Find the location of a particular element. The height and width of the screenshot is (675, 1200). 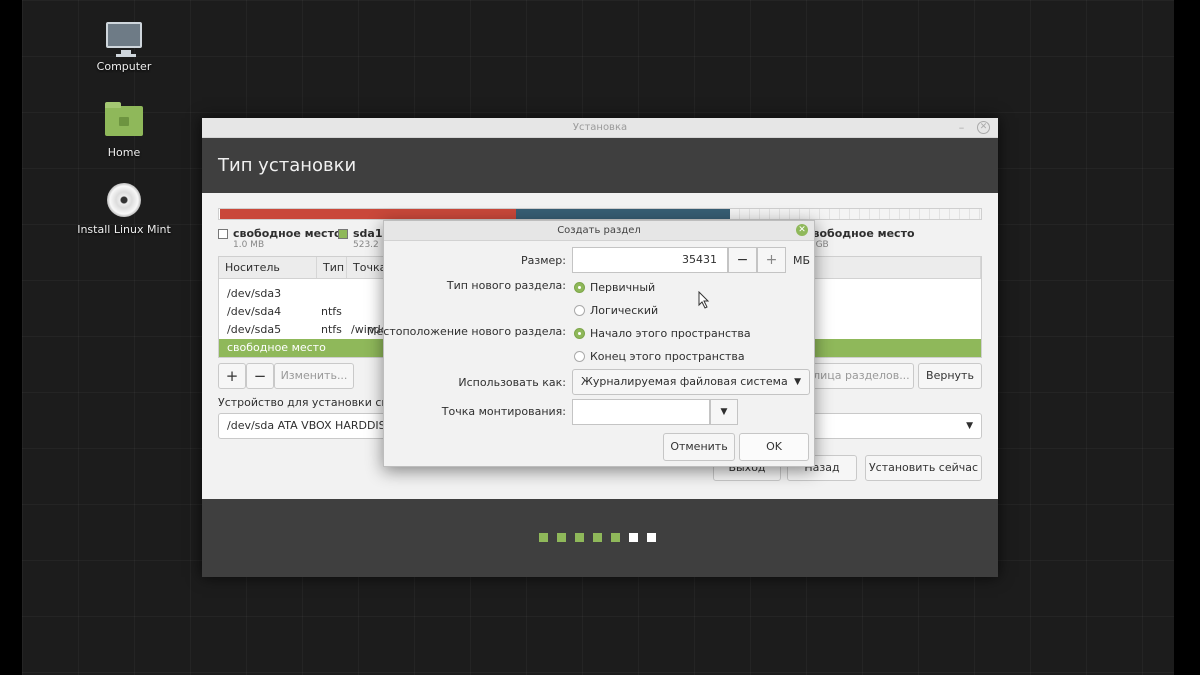

column-header: Тип is located at coordinates (332, 267).